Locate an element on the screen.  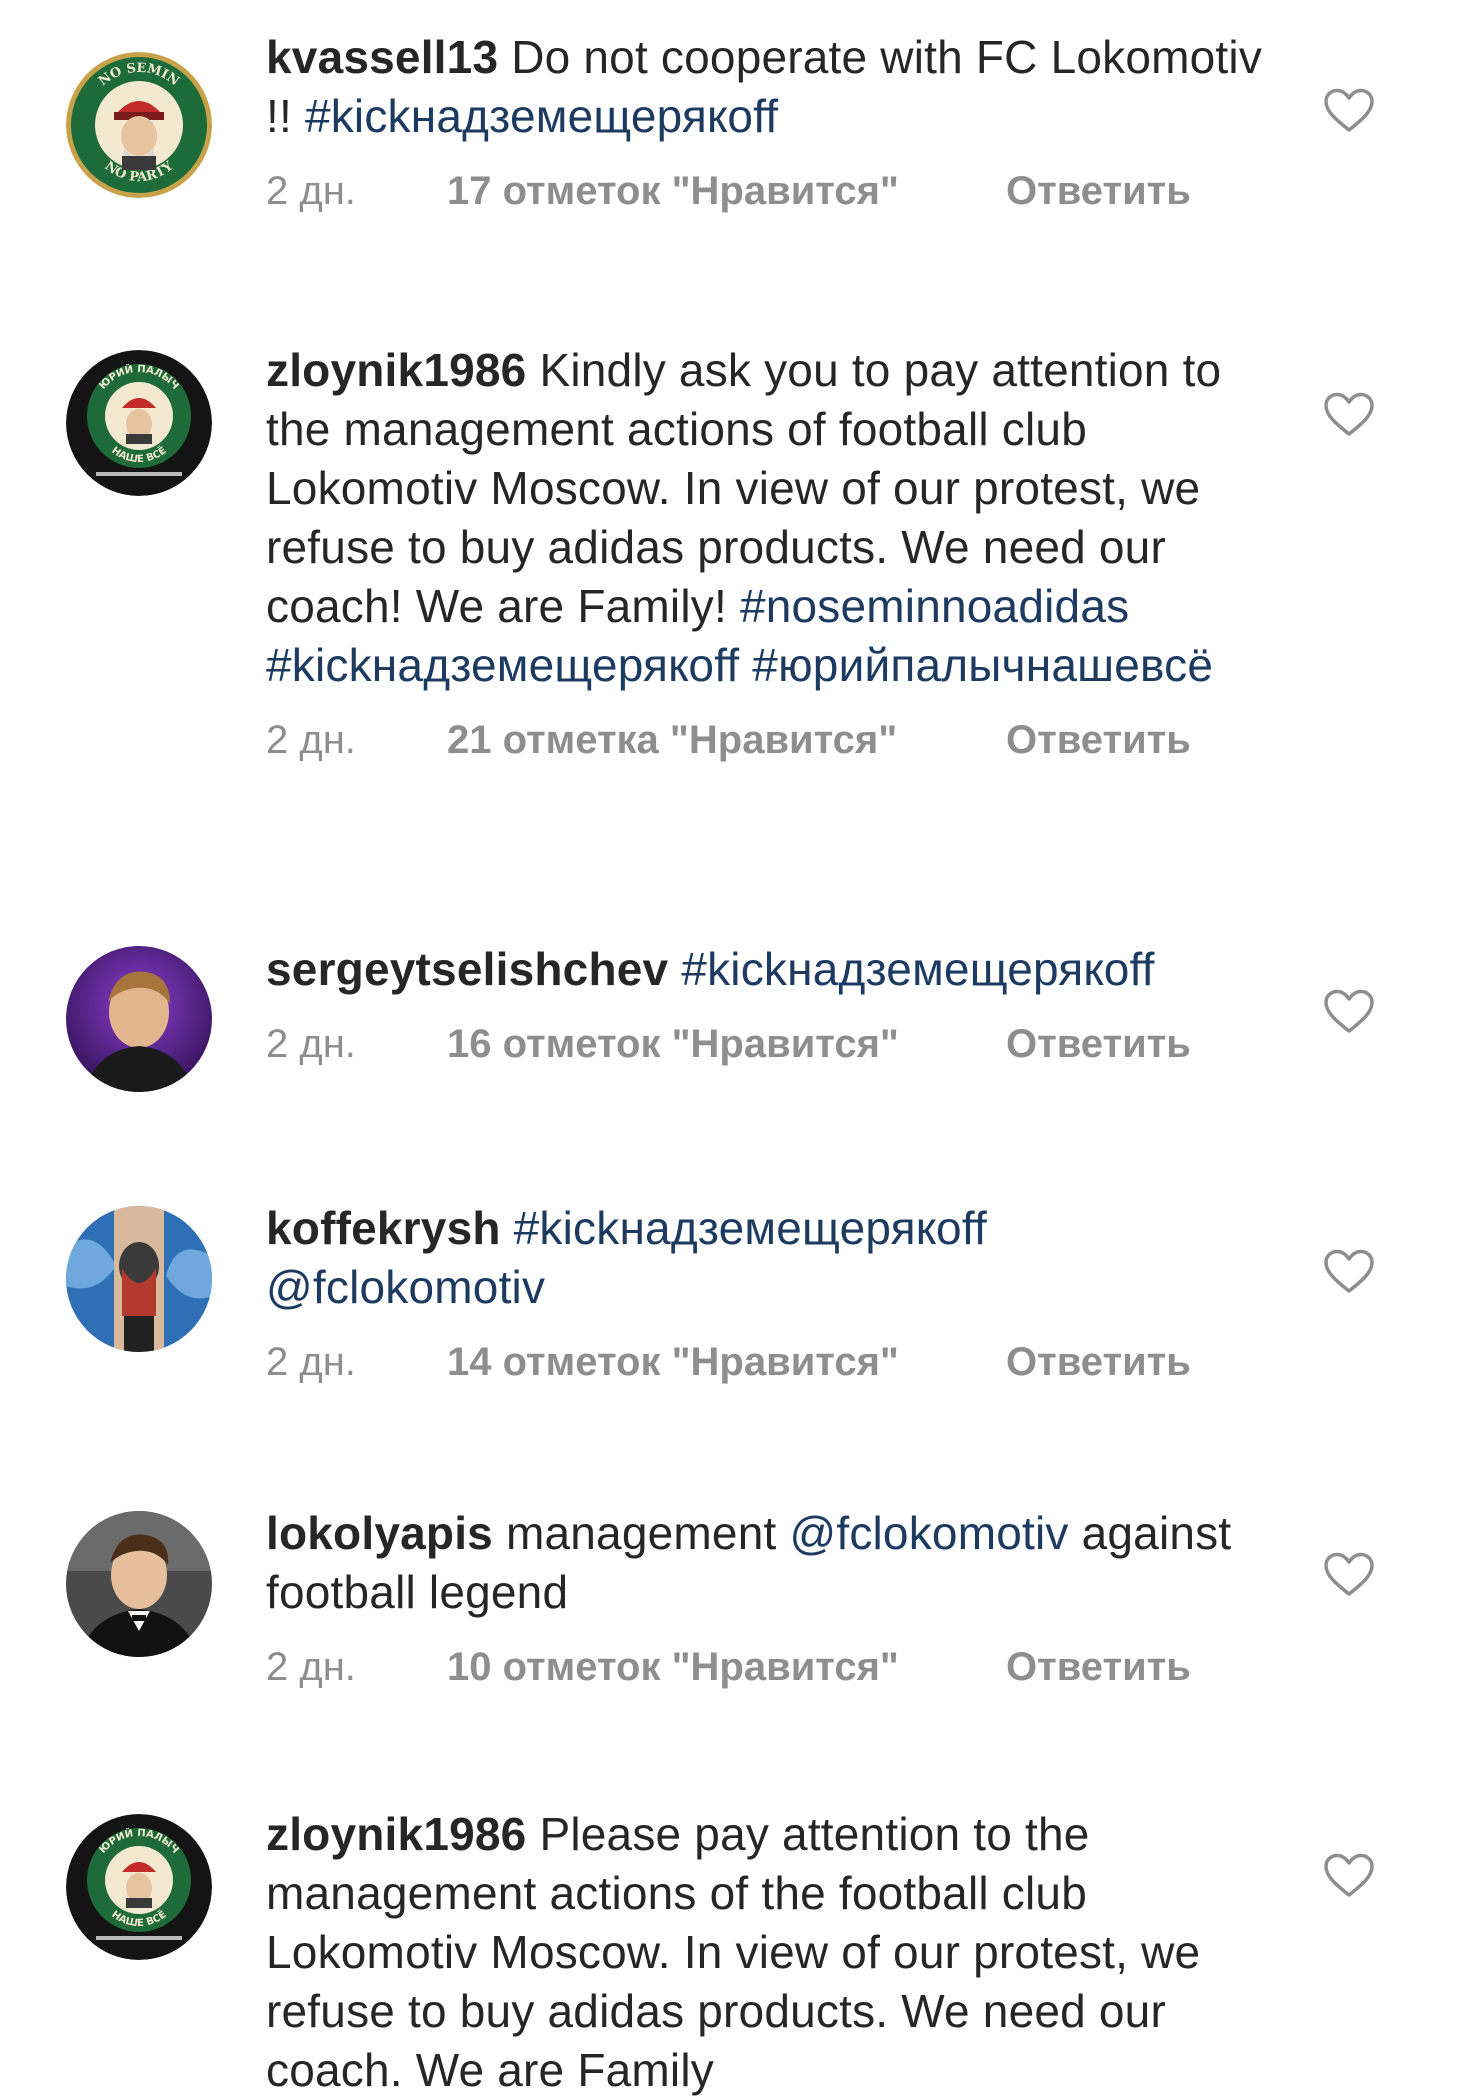
comment-likes-count: 17 отметок "Нравится" is located at coordinates (673, 191).